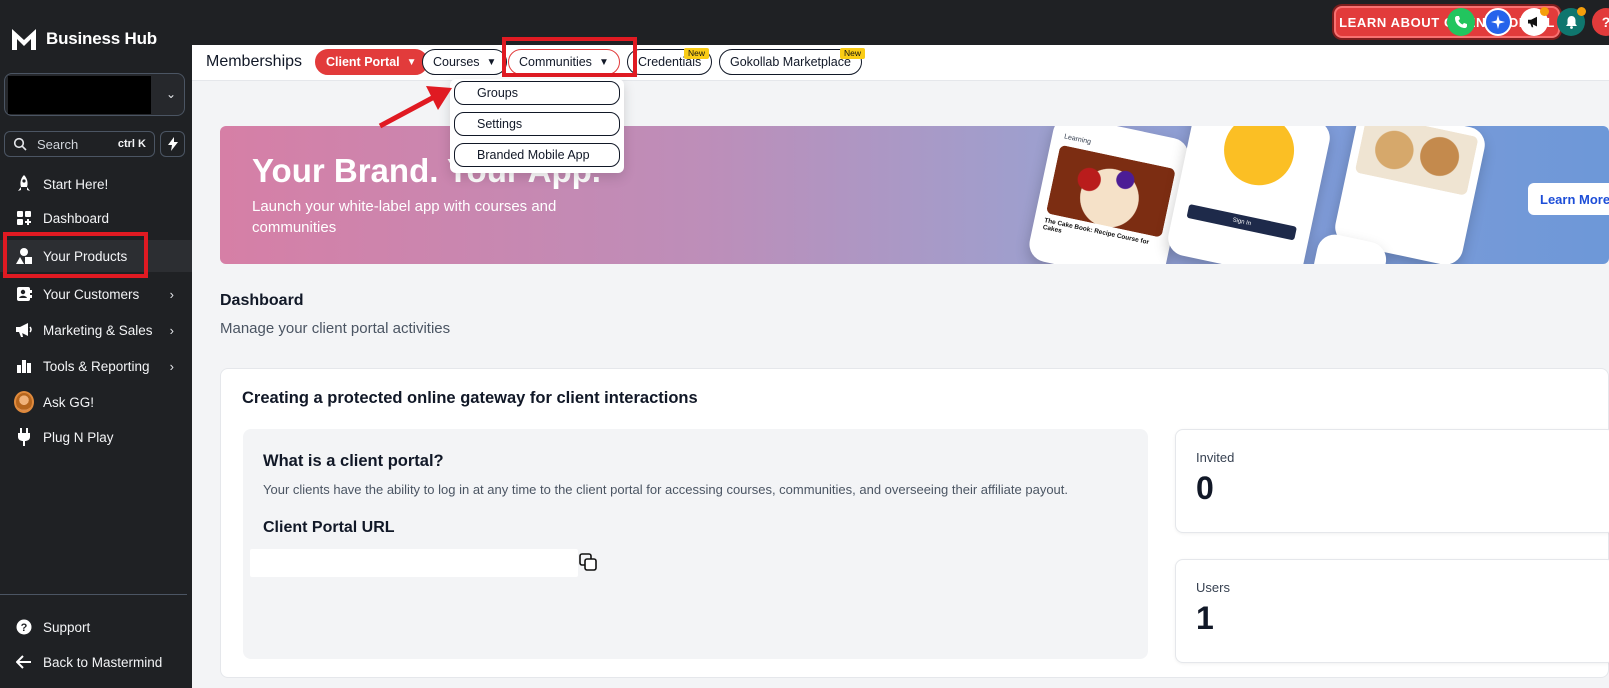  Describe the element at coordinates (103, 662) in the screenshot. I see `sidebar-item-label: Back to Mastermind` at that location.